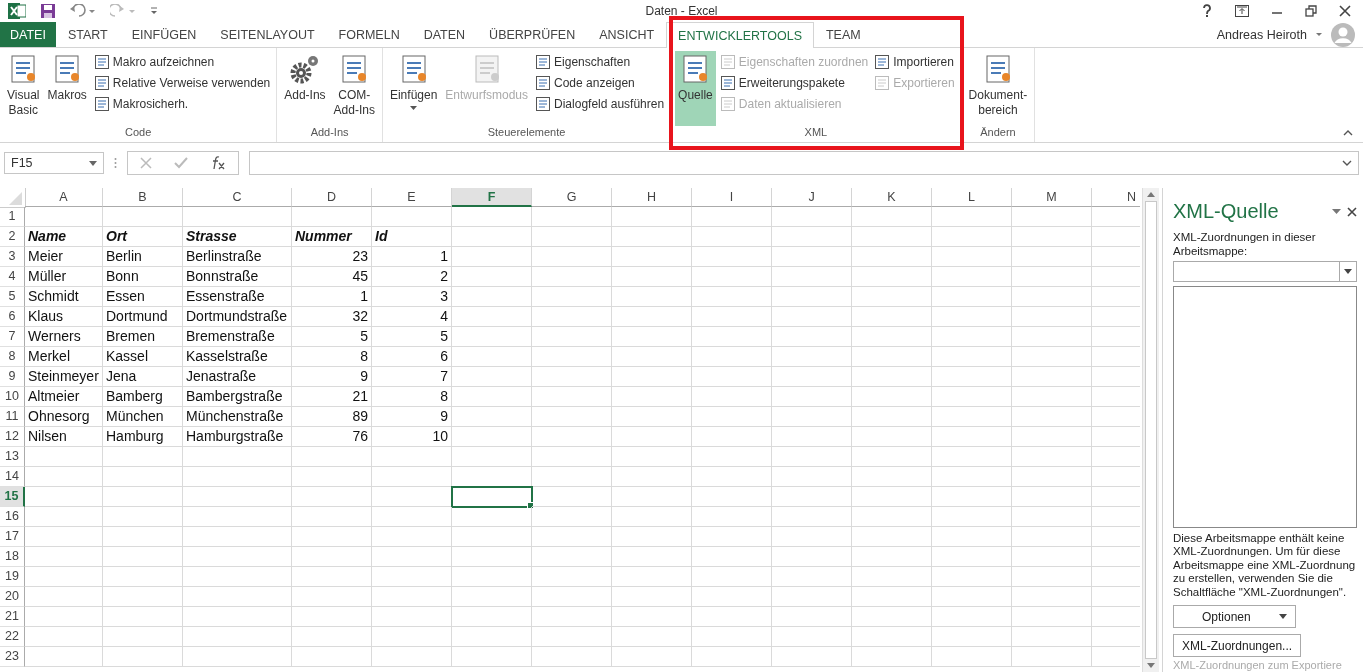 The height and width of the screenshot is (672, 1363). I want to click on row-header: 2, so click(12, 237).